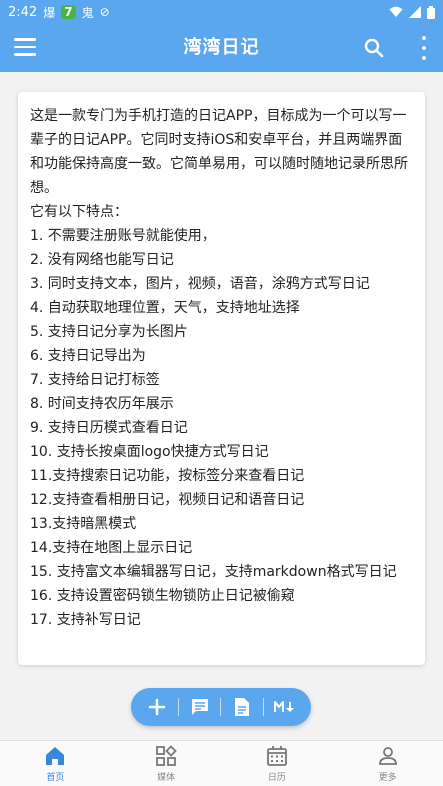  What do you see at coordinates (424, 48) in the screenshot?
I see `more-options-button` at bounding box center [424, 48].